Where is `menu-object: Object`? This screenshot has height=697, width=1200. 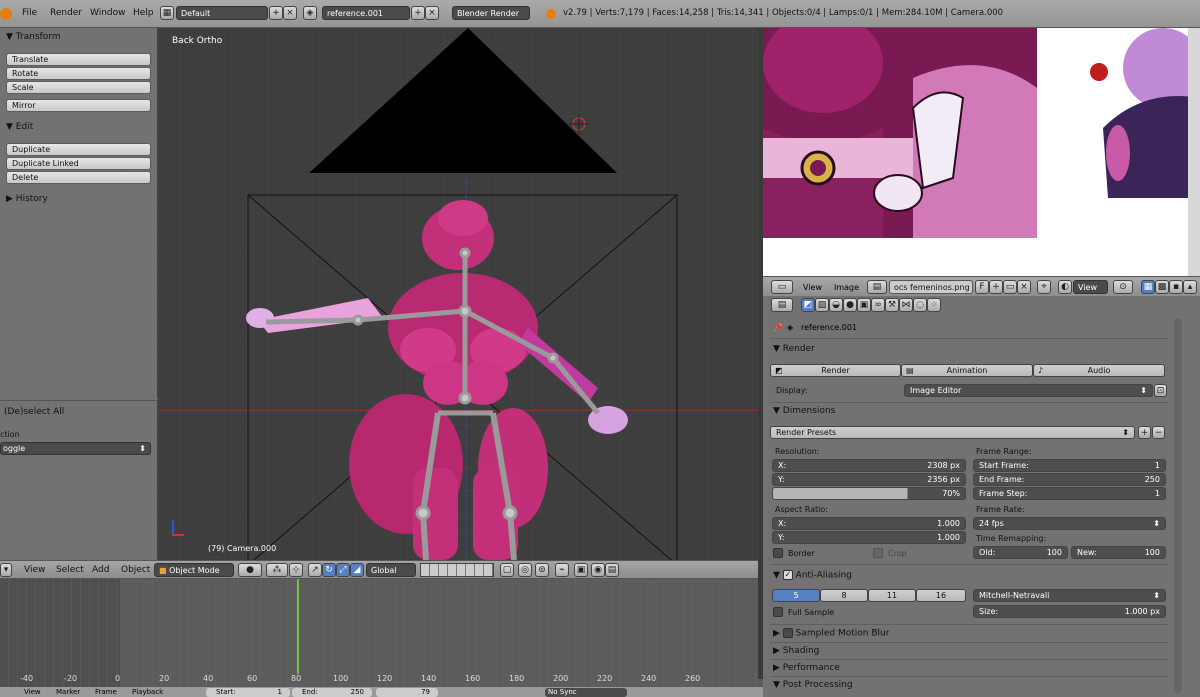
menu-object: Object is located at coordinates (135, 570).